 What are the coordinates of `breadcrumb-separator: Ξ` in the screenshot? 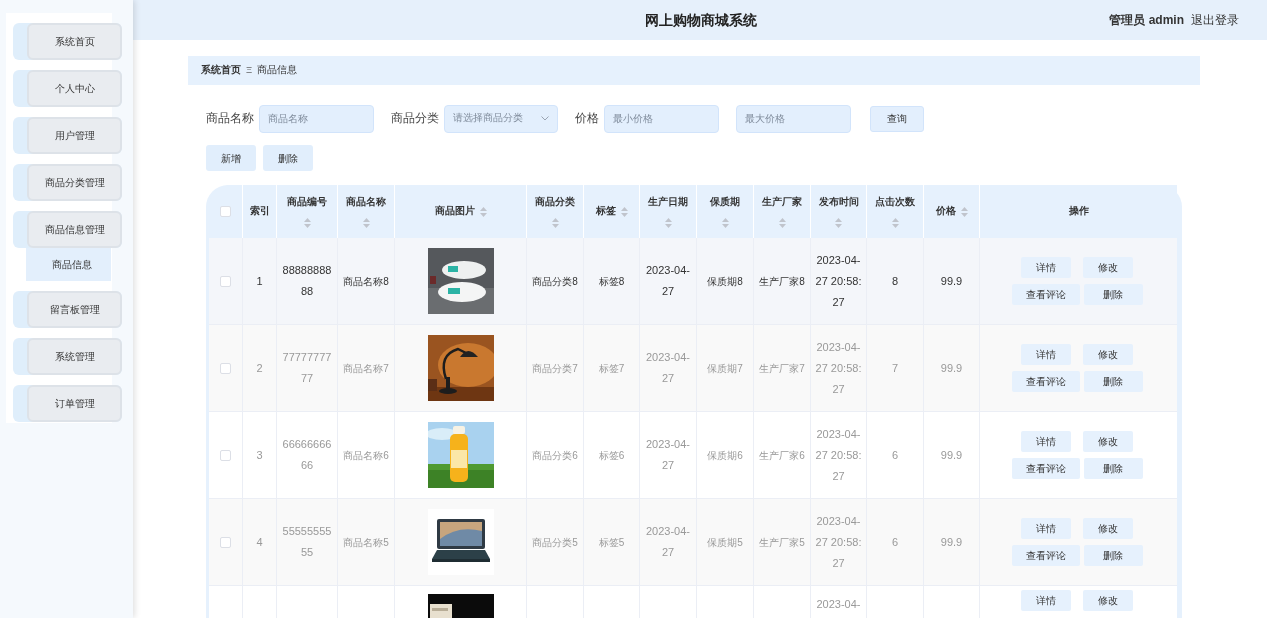 It's located at (249, 70).